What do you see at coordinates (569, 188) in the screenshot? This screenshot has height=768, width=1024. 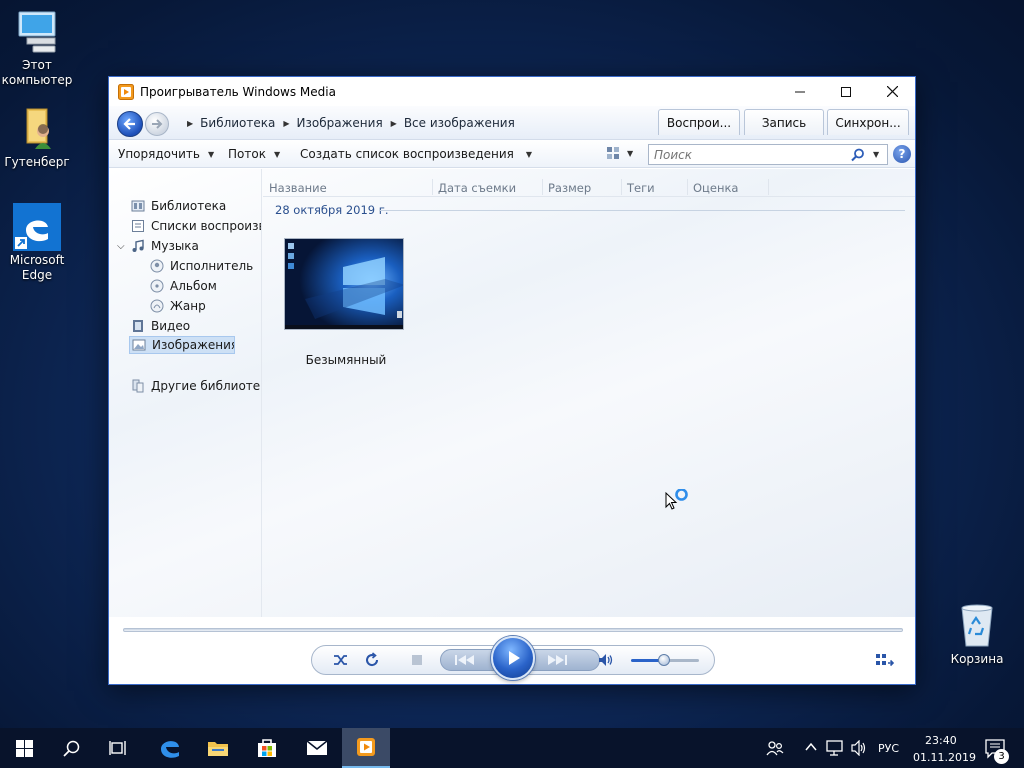 I see `column-header-size: Размер` at bounding box center [569, 188].